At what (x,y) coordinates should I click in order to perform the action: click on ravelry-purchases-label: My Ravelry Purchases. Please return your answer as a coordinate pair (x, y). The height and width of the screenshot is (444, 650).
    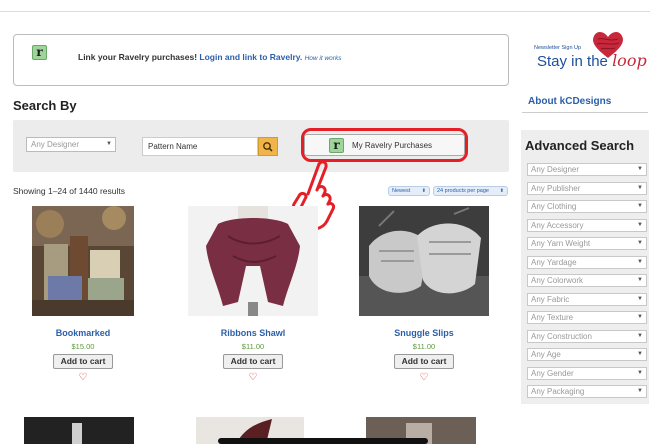
    Looking at the image, I should click on (392, 145).